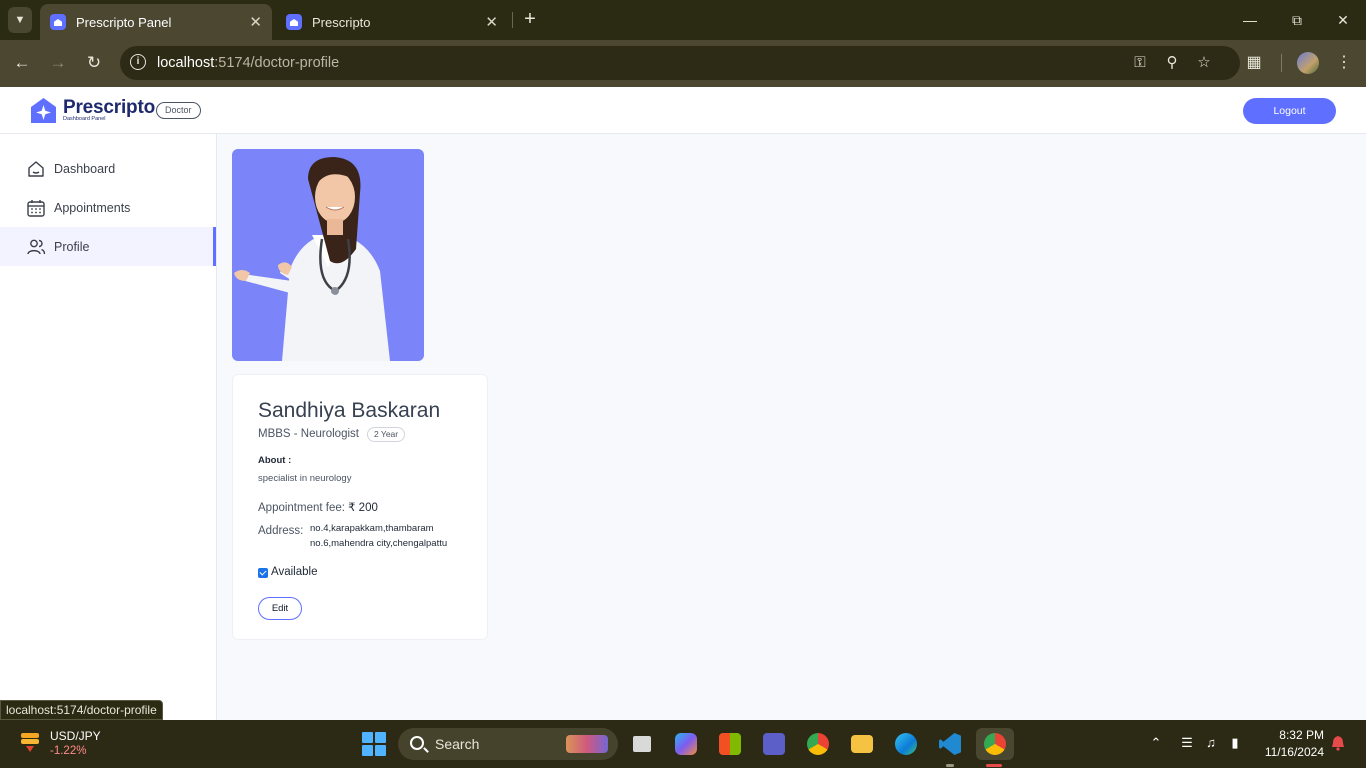 The height and width of the screenshot is (768, 1366). Describe the element at coordinates (94, 63) in the screenshot. I see `reload-icon: ↻` at that location.